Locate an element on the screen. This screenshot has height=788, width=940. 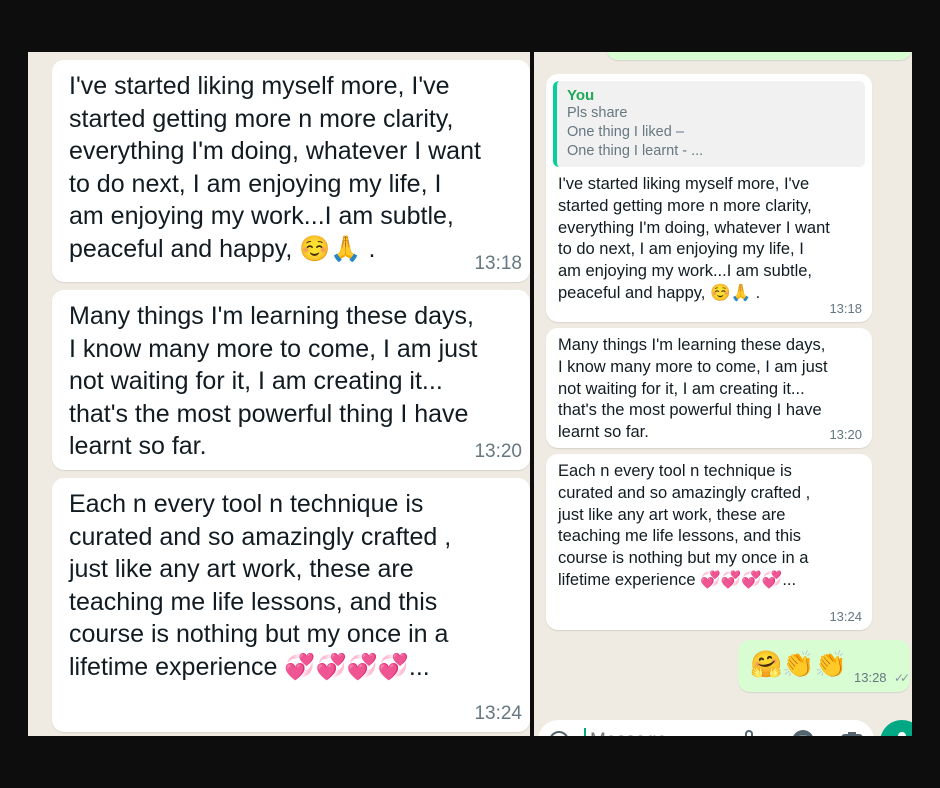
sent-message-bubble: 🤗👏👏 13:28 ✓✓ is located at coordinates (824, 666).